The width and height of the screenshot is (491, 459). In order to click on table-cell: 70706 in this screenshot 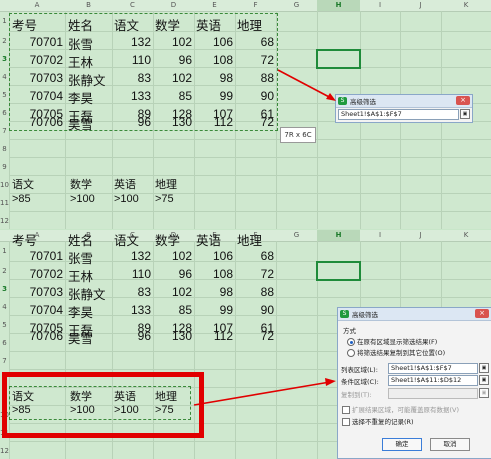, I will do `click(36, 122)`.